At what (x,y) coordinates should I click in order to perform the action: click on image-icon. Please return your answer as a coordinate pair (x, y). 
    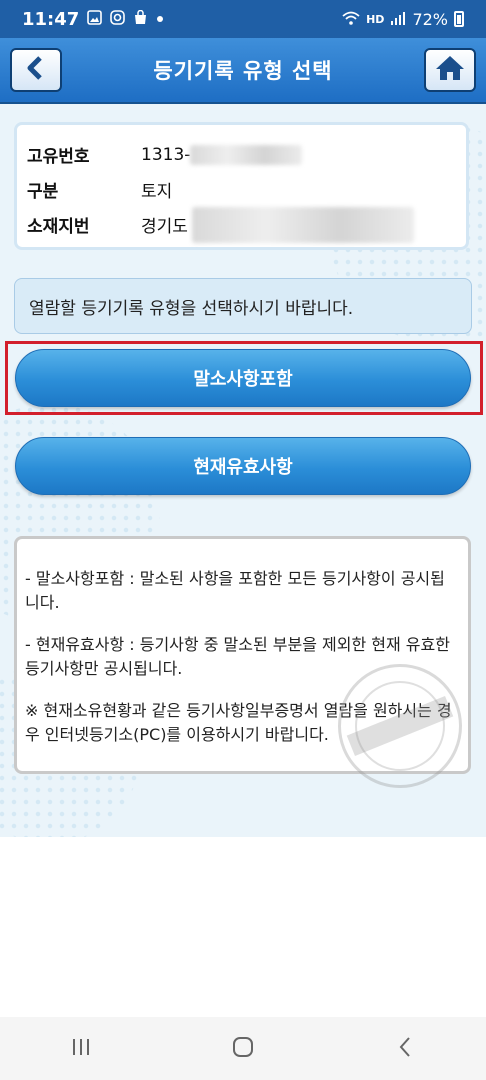
    Looking at the image, I should click on (95, 19).